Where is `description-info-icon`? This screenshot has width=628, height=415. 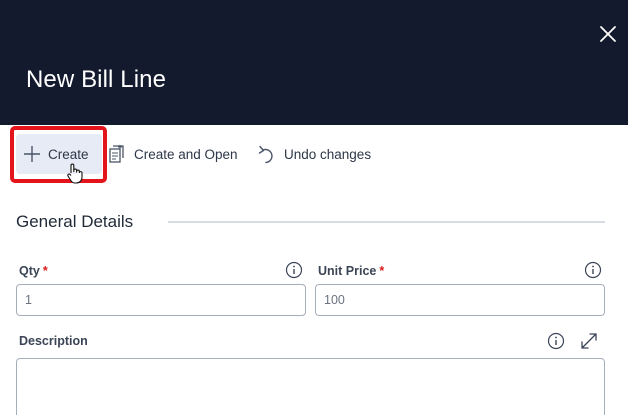 description-info-icon is located at coordinates (556, 341).